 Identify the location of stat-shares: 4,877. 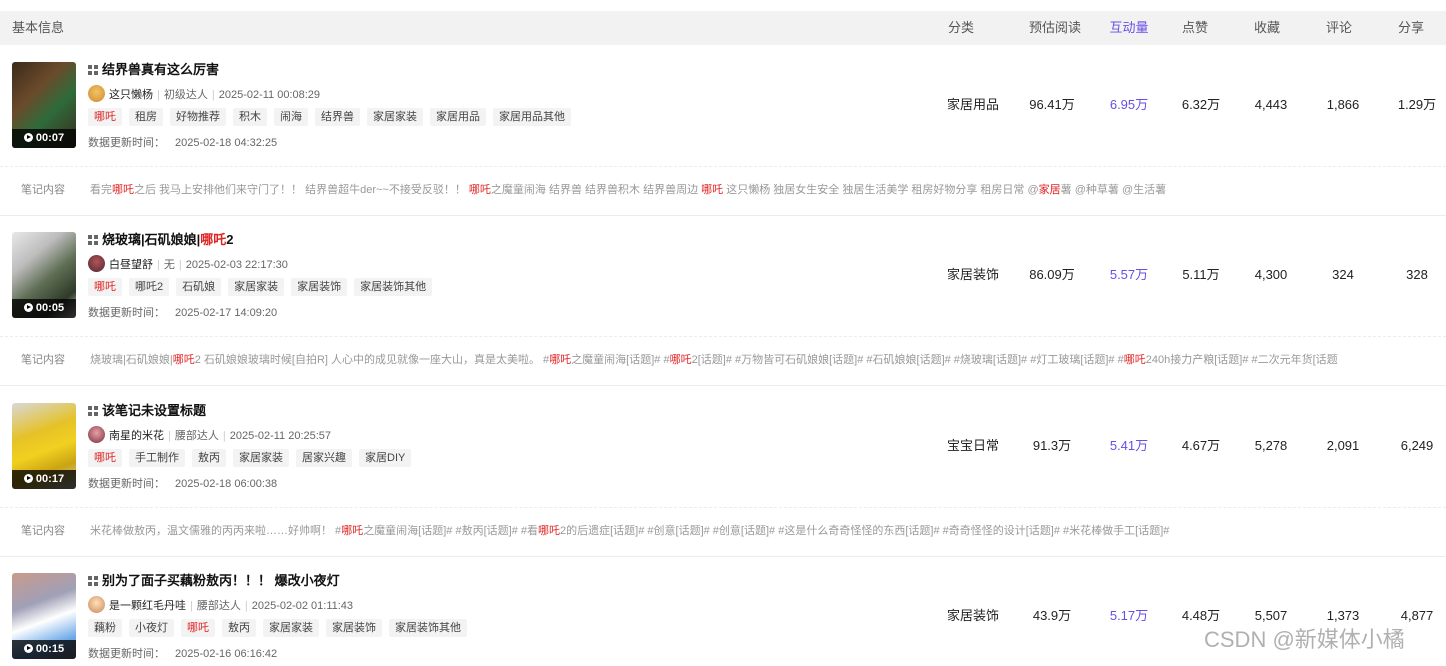
(1417, 615).